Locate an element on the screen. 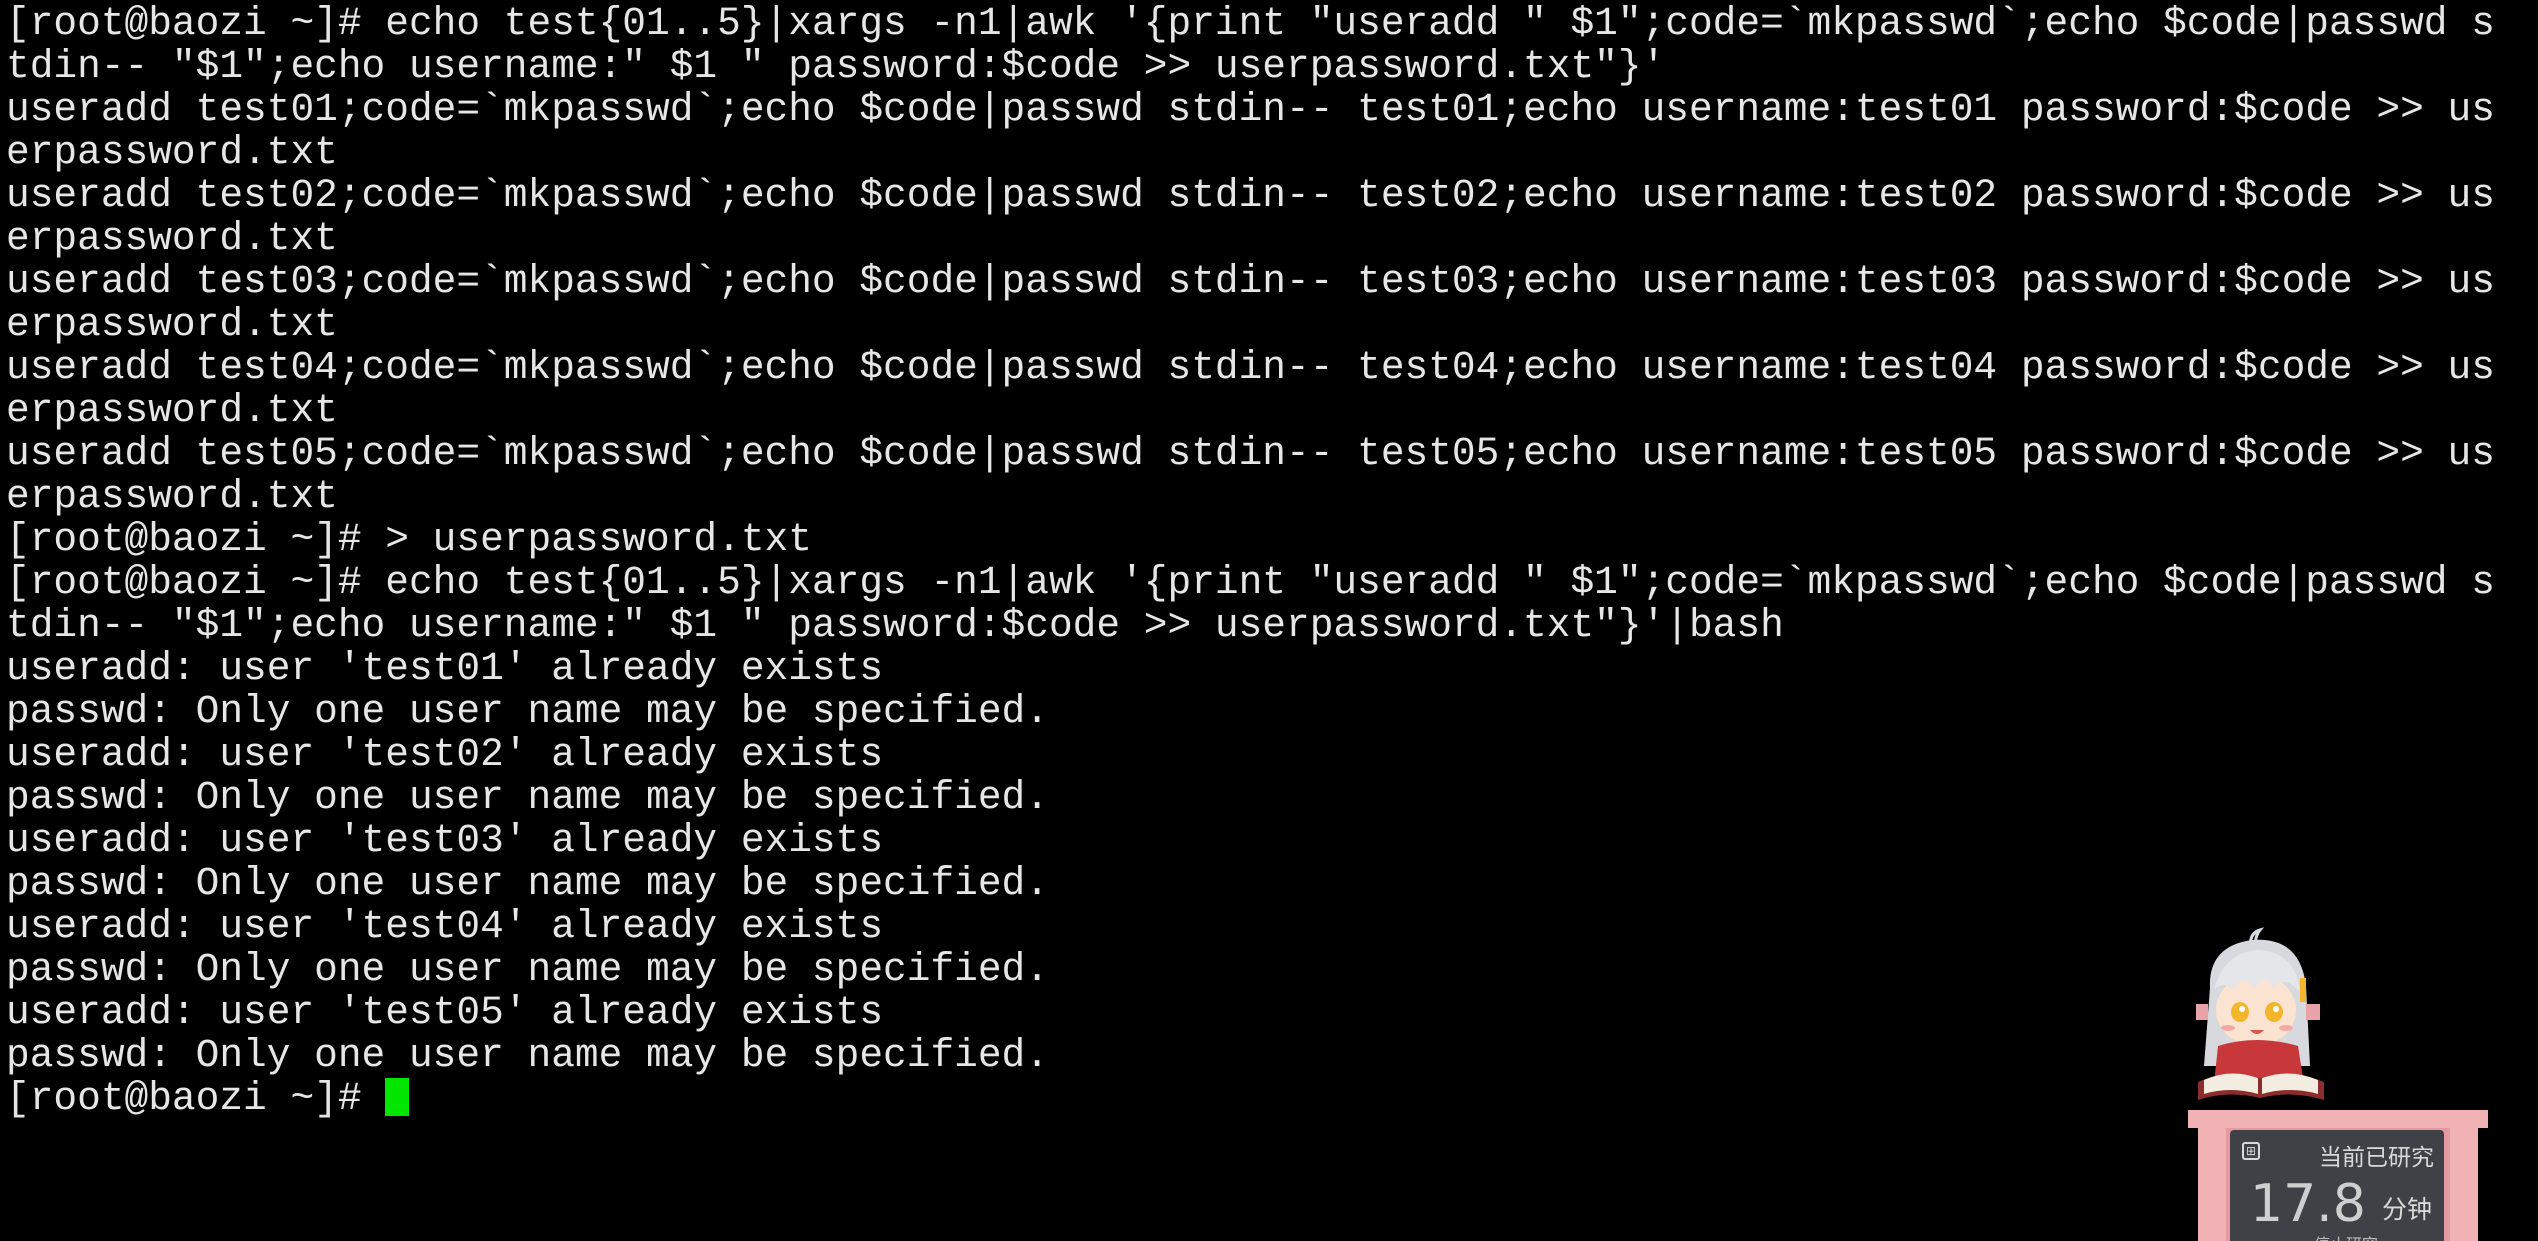 The image size is (2538, 1241). study-timer-unit: 分钟 is located at coordinates (2406, 1209).